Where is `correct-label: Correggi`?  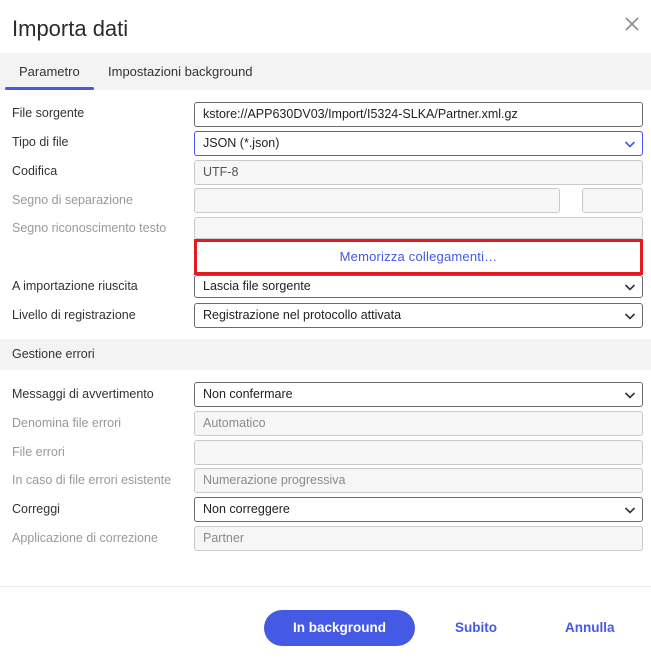
correct-label: Correggi is located at coordinates (36, 509).